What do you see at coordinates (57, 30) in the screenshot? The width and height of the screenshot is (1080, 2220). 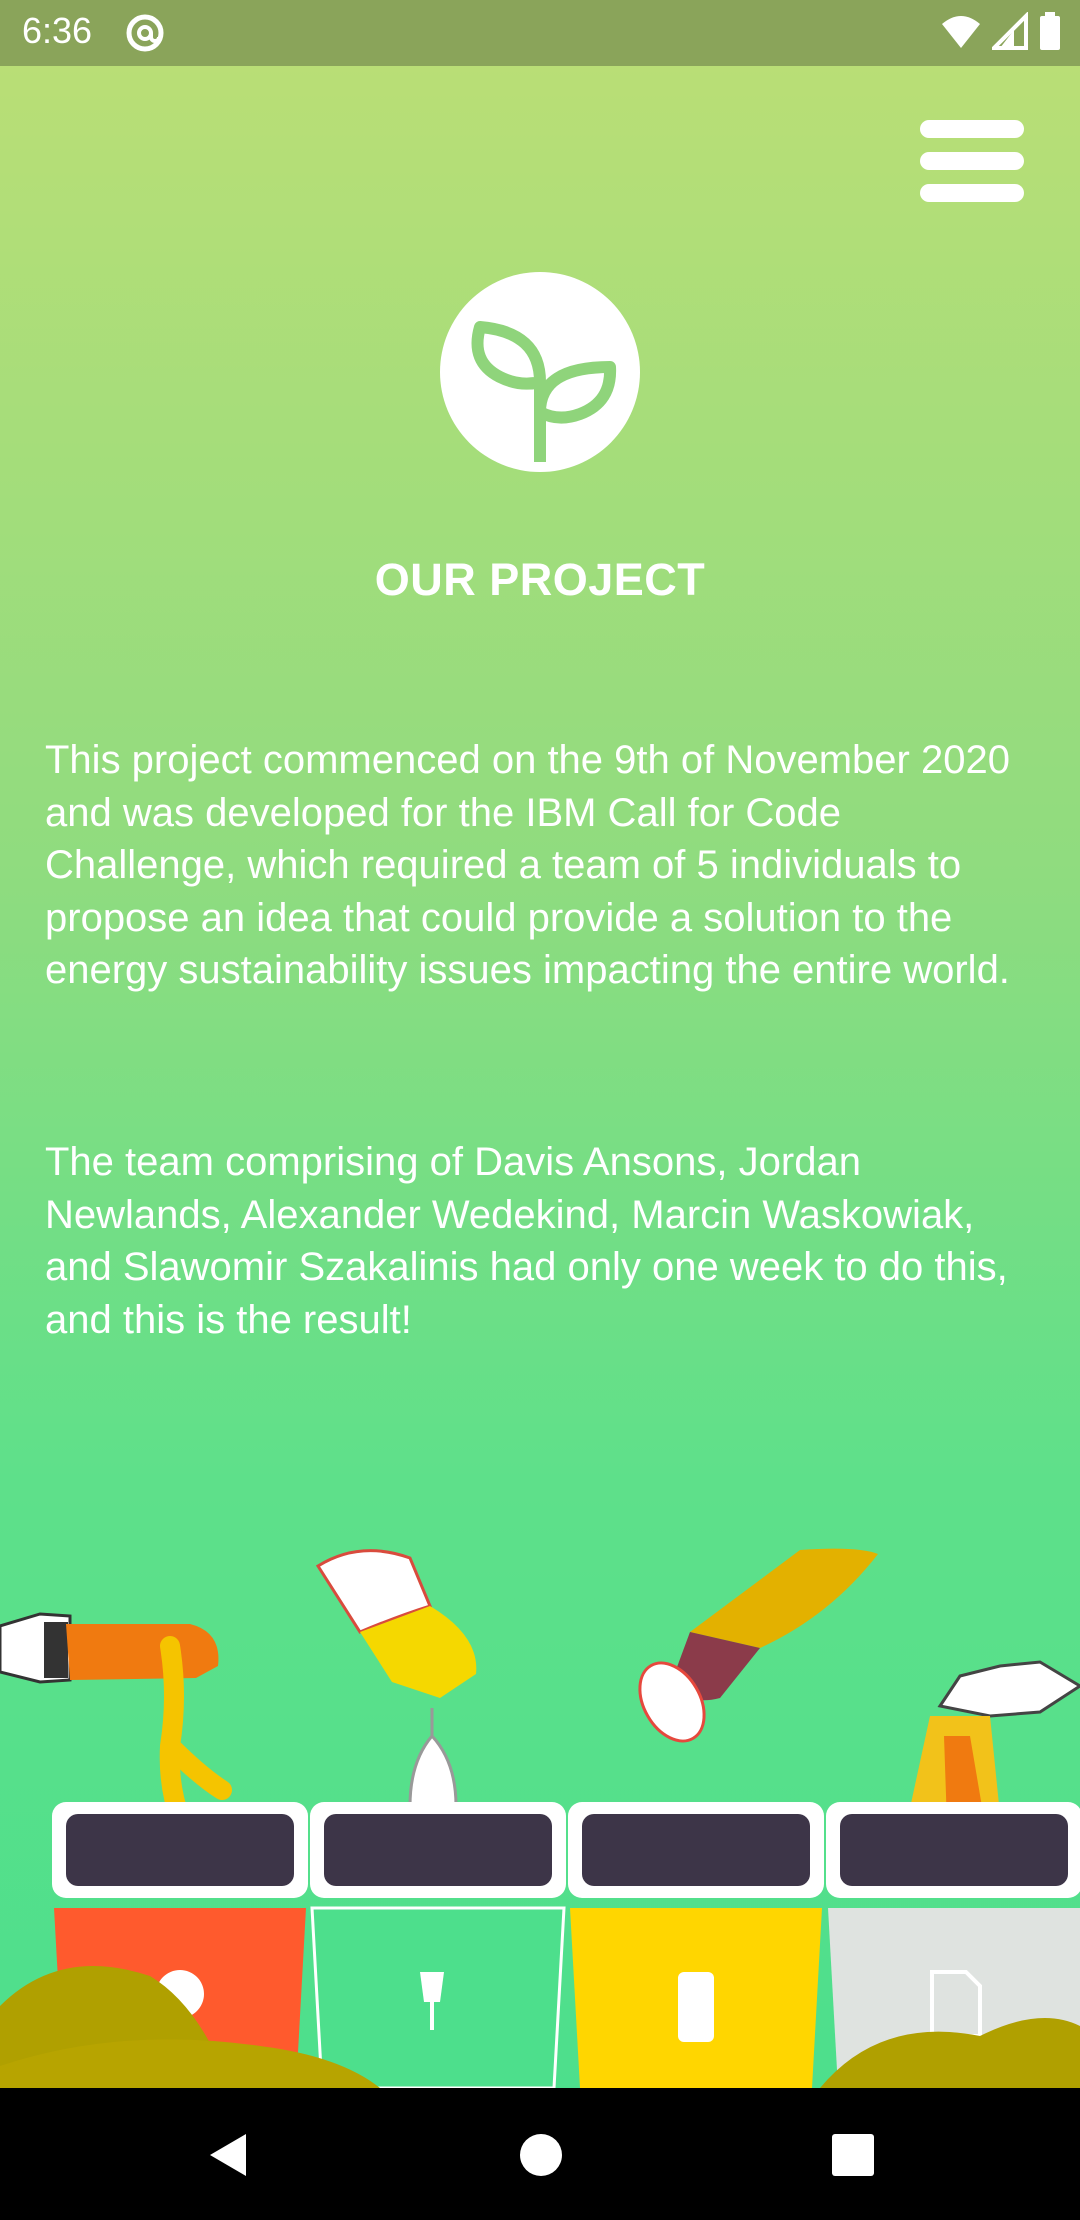 I see `status-time: 6:36` at bounding box center [57, 30].